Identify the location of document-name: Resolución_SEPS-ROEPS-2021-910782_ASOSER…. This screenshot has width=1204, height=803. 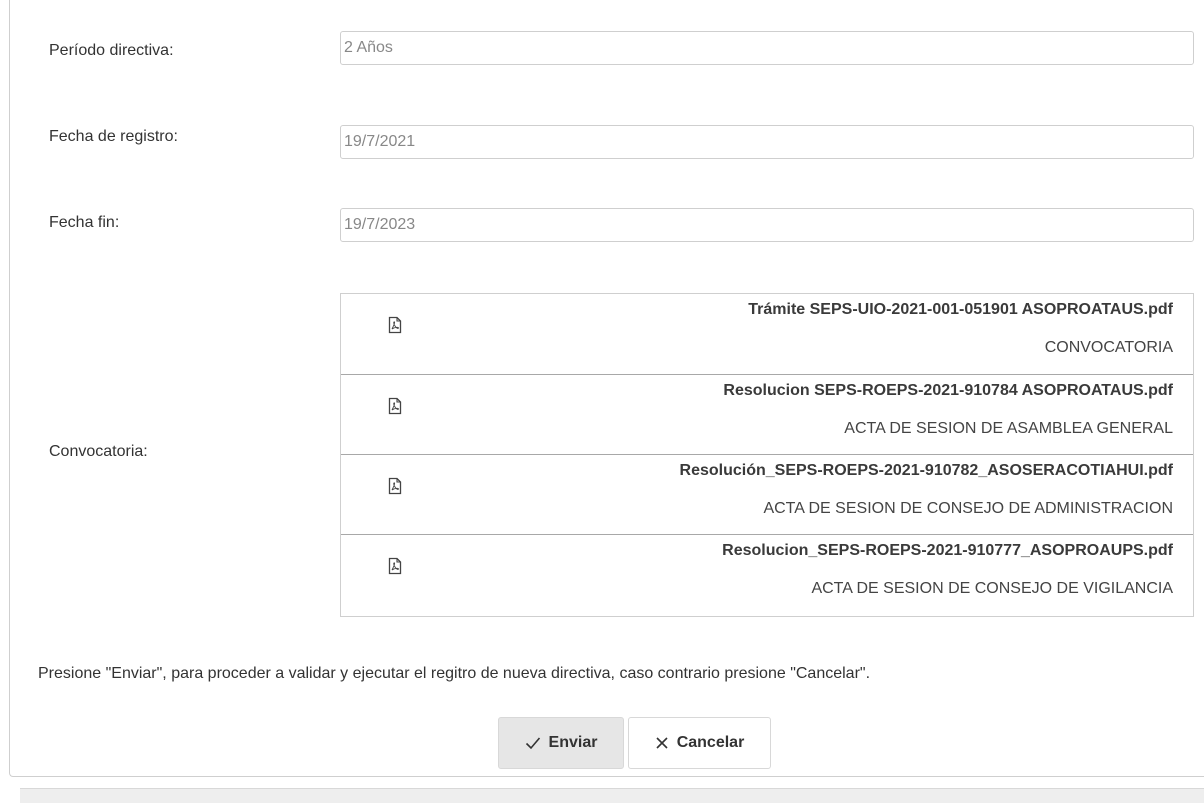
(926, 471).